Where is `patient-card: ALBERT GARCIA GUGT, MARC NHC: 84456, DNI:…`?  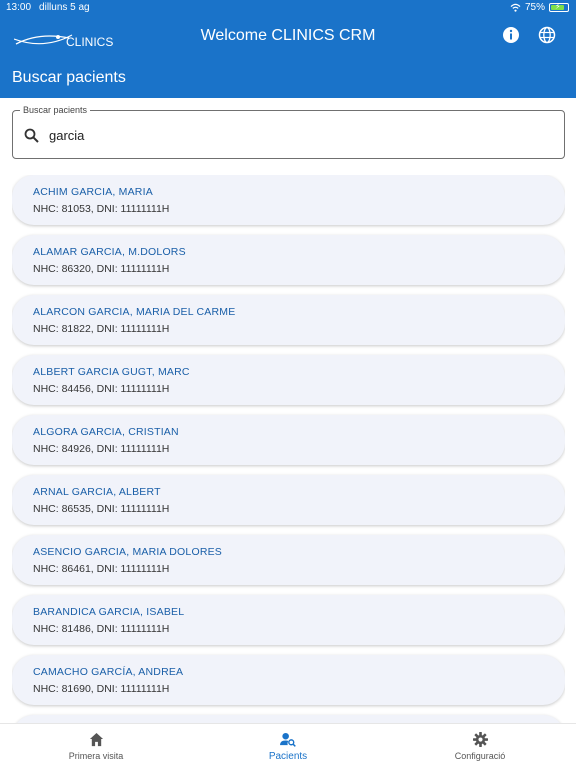
patient-card: ALBERT GARCIA GUGT, MARC NHC: 84456, DNI:… is located at coordinates (288, 380).